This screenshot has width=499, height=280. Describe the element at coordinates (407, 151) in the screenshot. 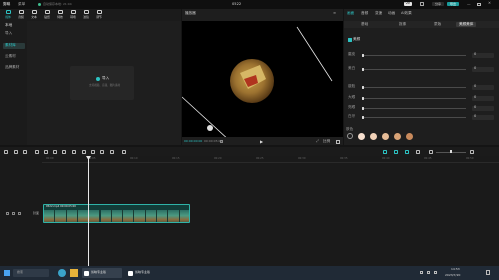

I see `preview-axis-icon` at that location.